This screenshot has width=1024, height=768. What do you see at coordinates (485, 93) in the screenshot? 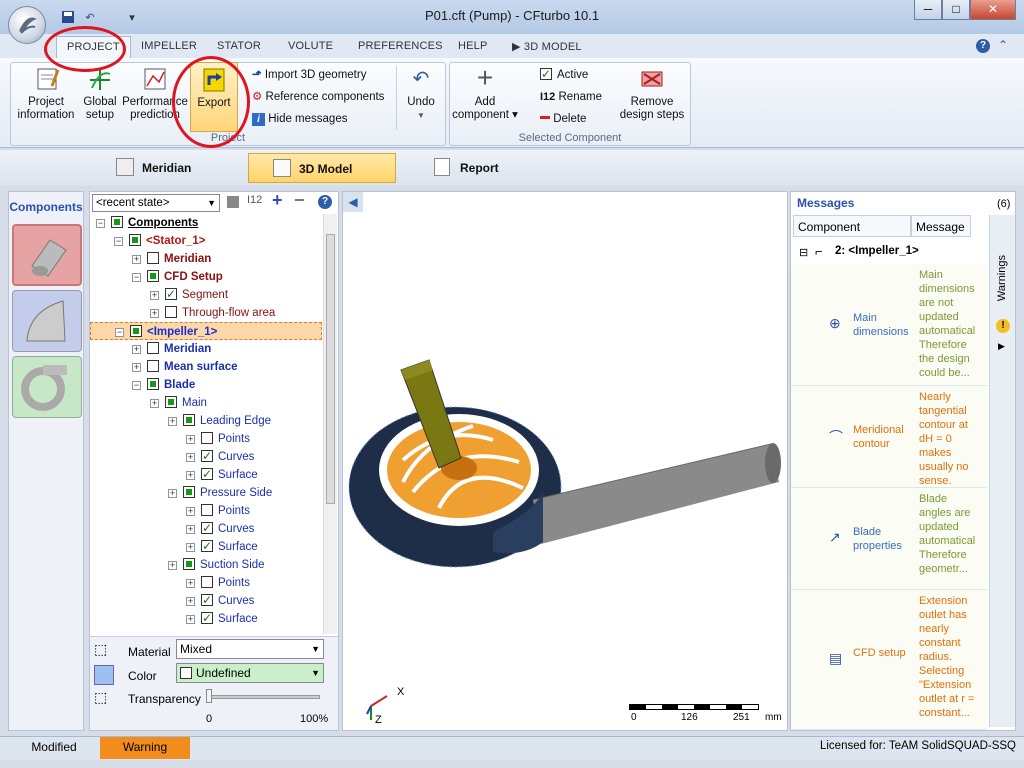
I see `add-component-button: + Add component ▾` at bounding box center [485, 93].